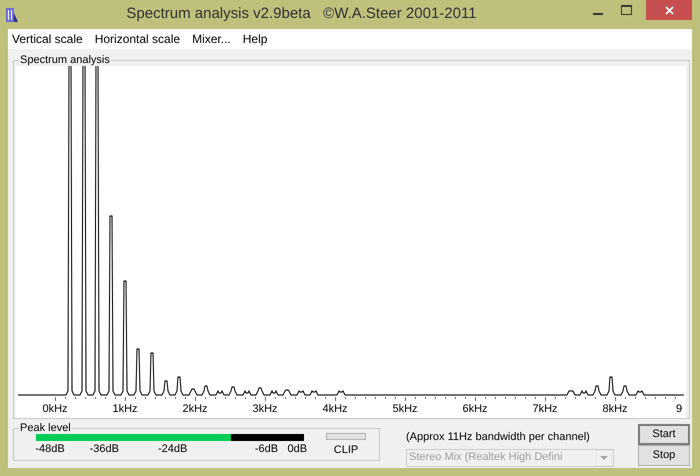  Describe the element at coordinates (104, 449) in the screenshot. I see `scale-label: -36dB` at that location.